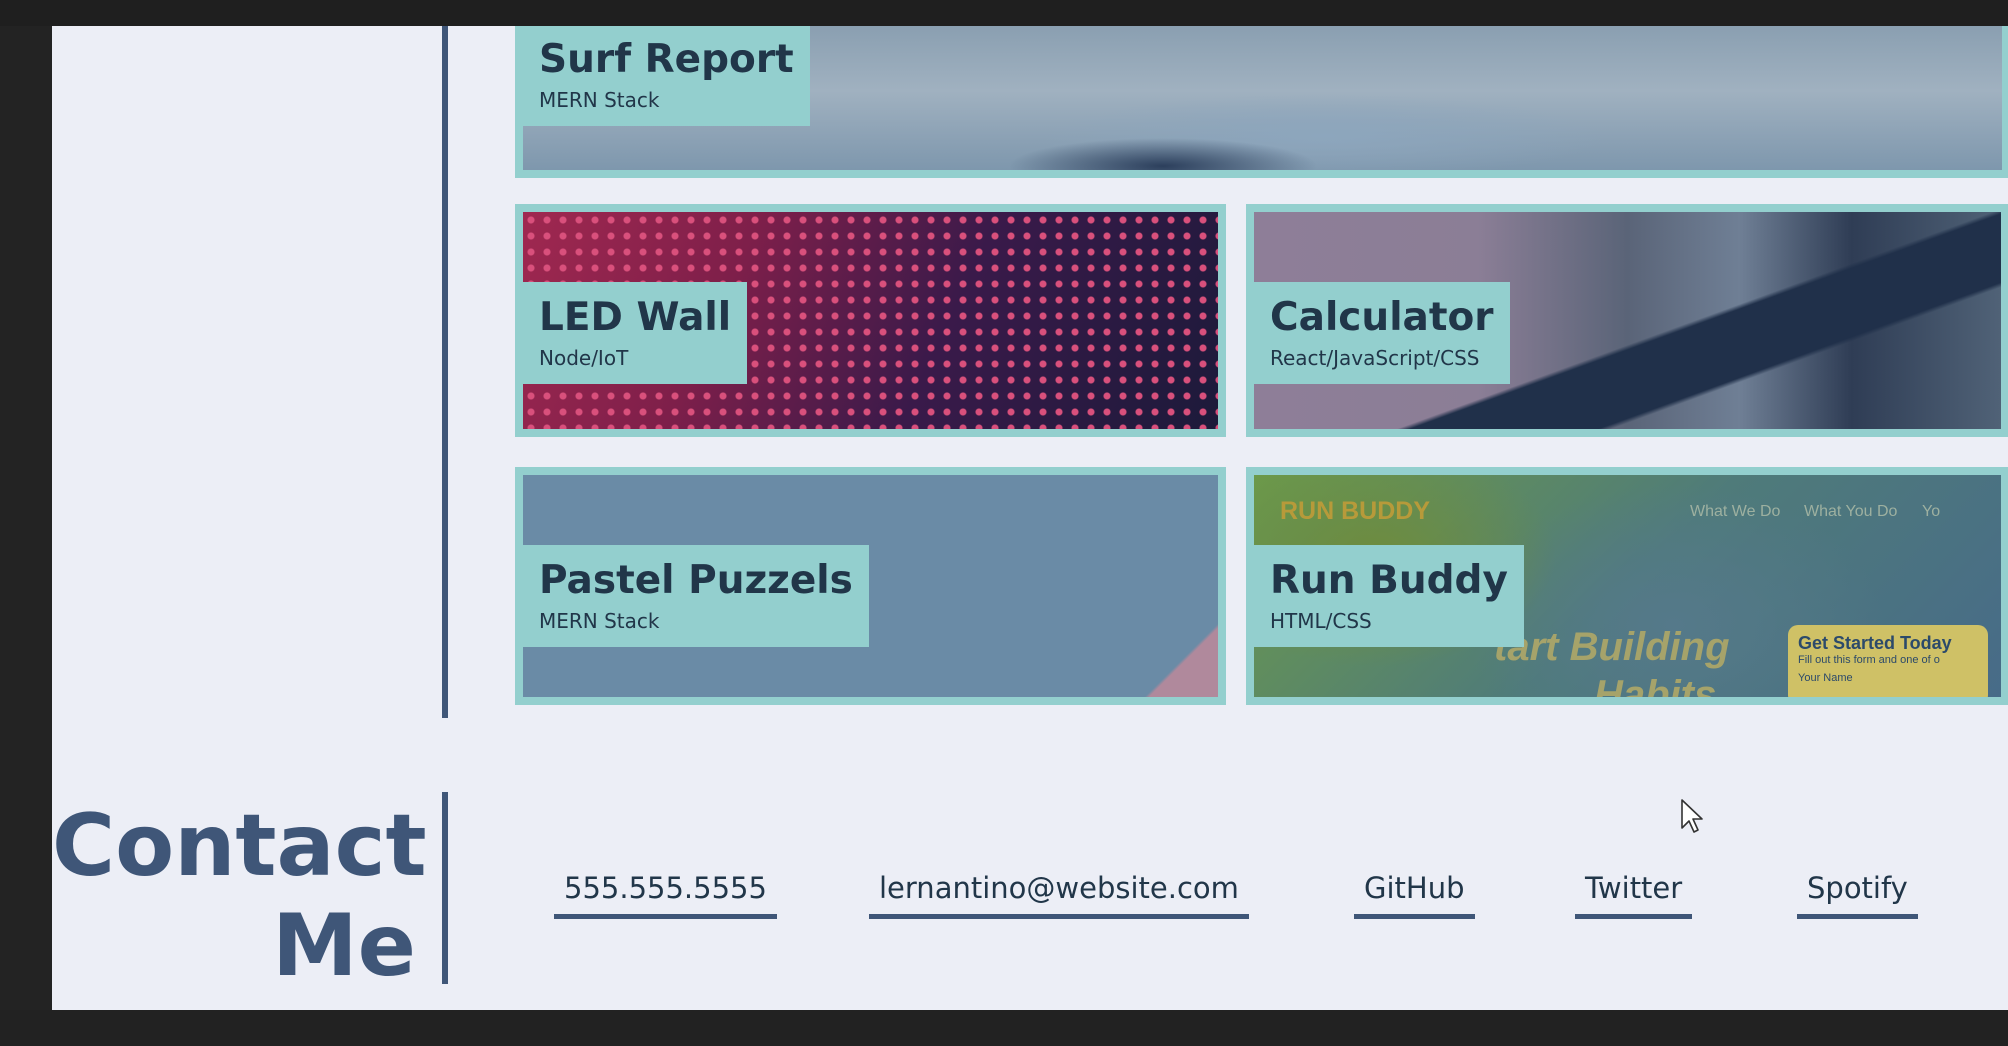 This screenshot has height=1046, width=2008. What do you see at coordinates (1414, 893) in the screenshot?
I see `contact-github-link: GitHub` at bounding box center [1414, 893].